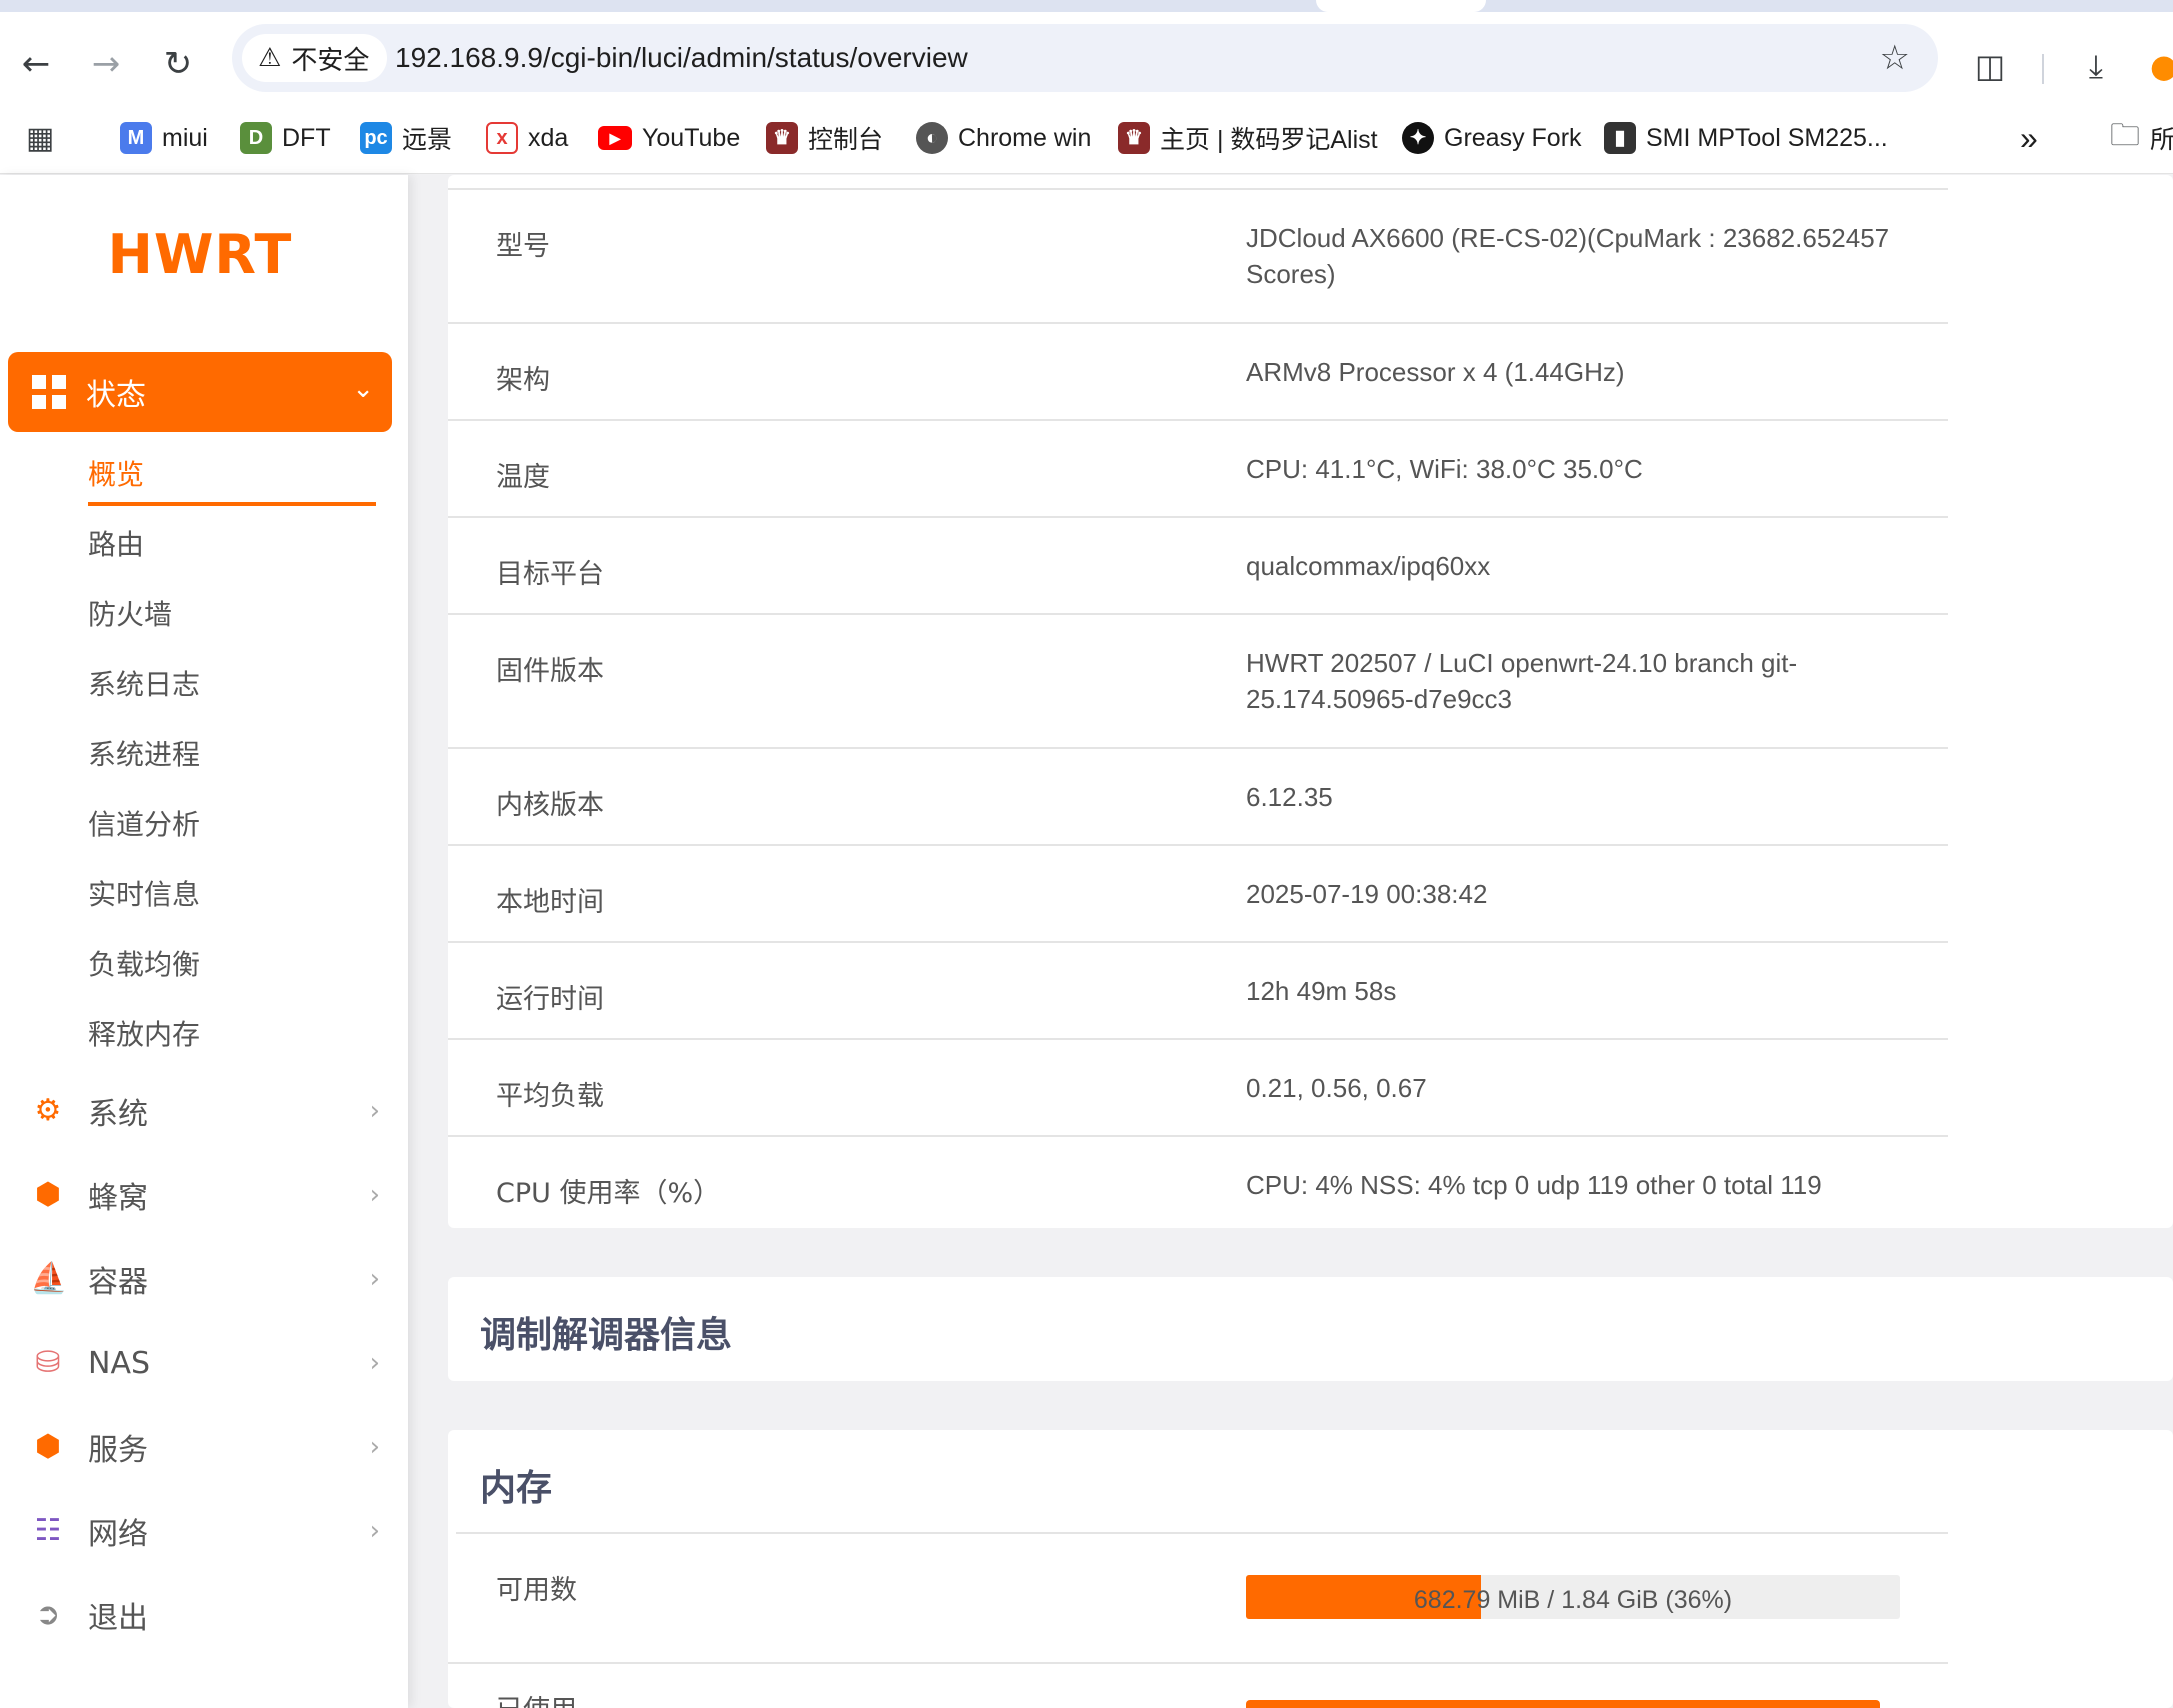 This screenshot has width=2173, height=1708. What do you see at coordinates (2125, 135) in the screenshot?
I see `folder-icon: 🗀` at bounding box center [2125, 135].